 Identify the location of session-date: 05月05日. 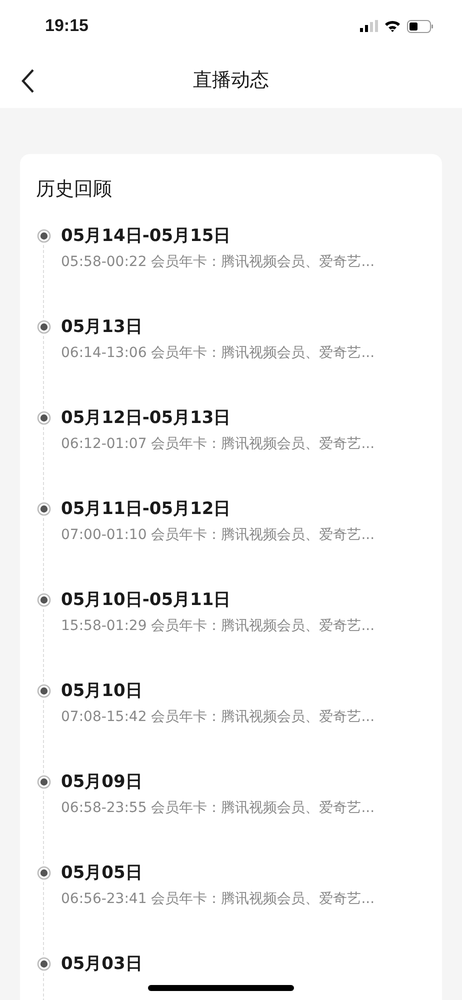
(243, 873).